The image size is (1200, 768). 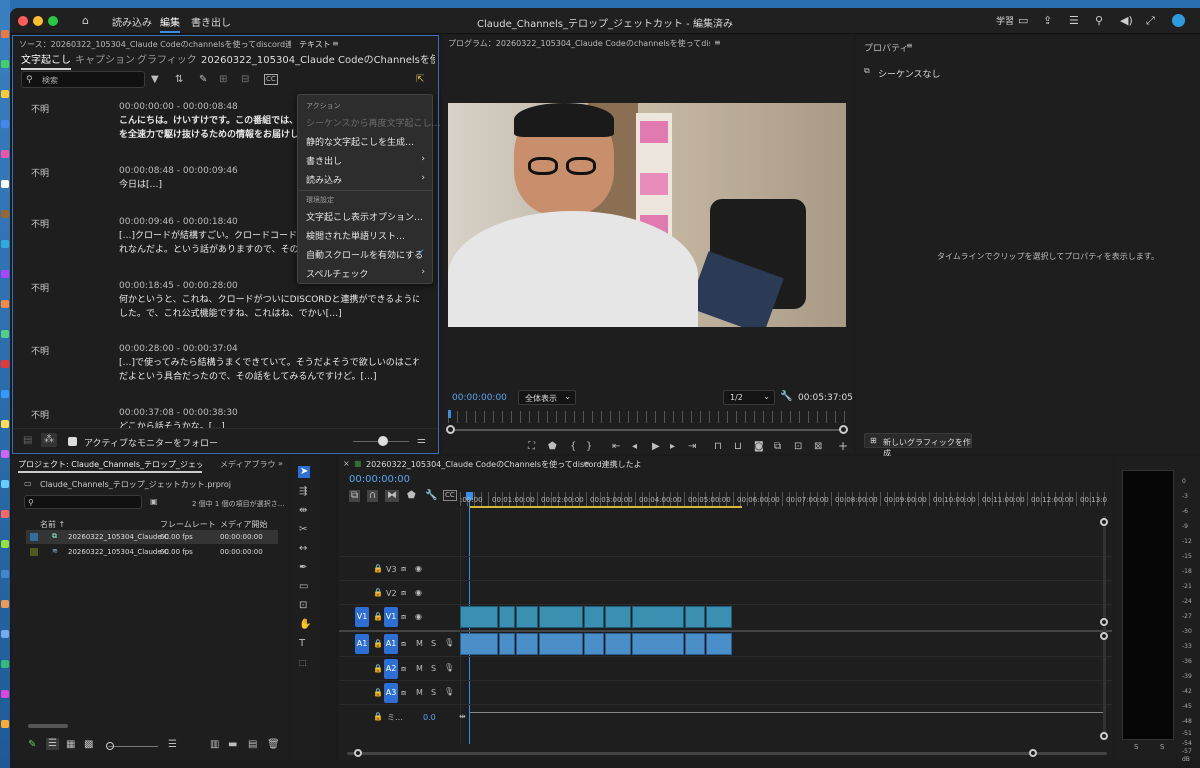 I want to click on icon-view-icon: ▦, so click(x=70, y=745).